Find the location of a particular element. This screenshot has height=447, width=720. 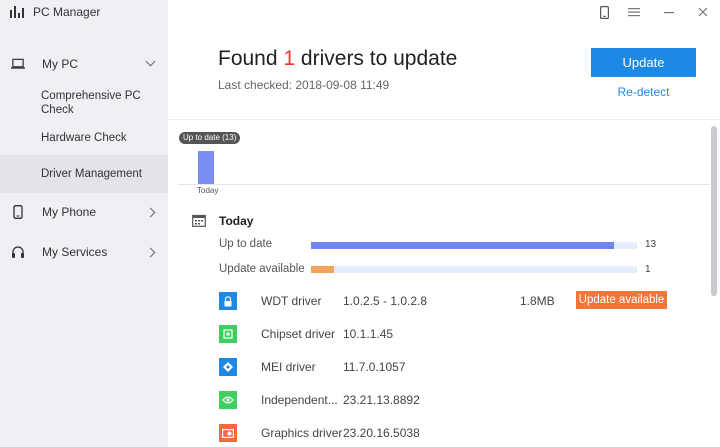

timeline-axis is located at coordinates (444, 184).